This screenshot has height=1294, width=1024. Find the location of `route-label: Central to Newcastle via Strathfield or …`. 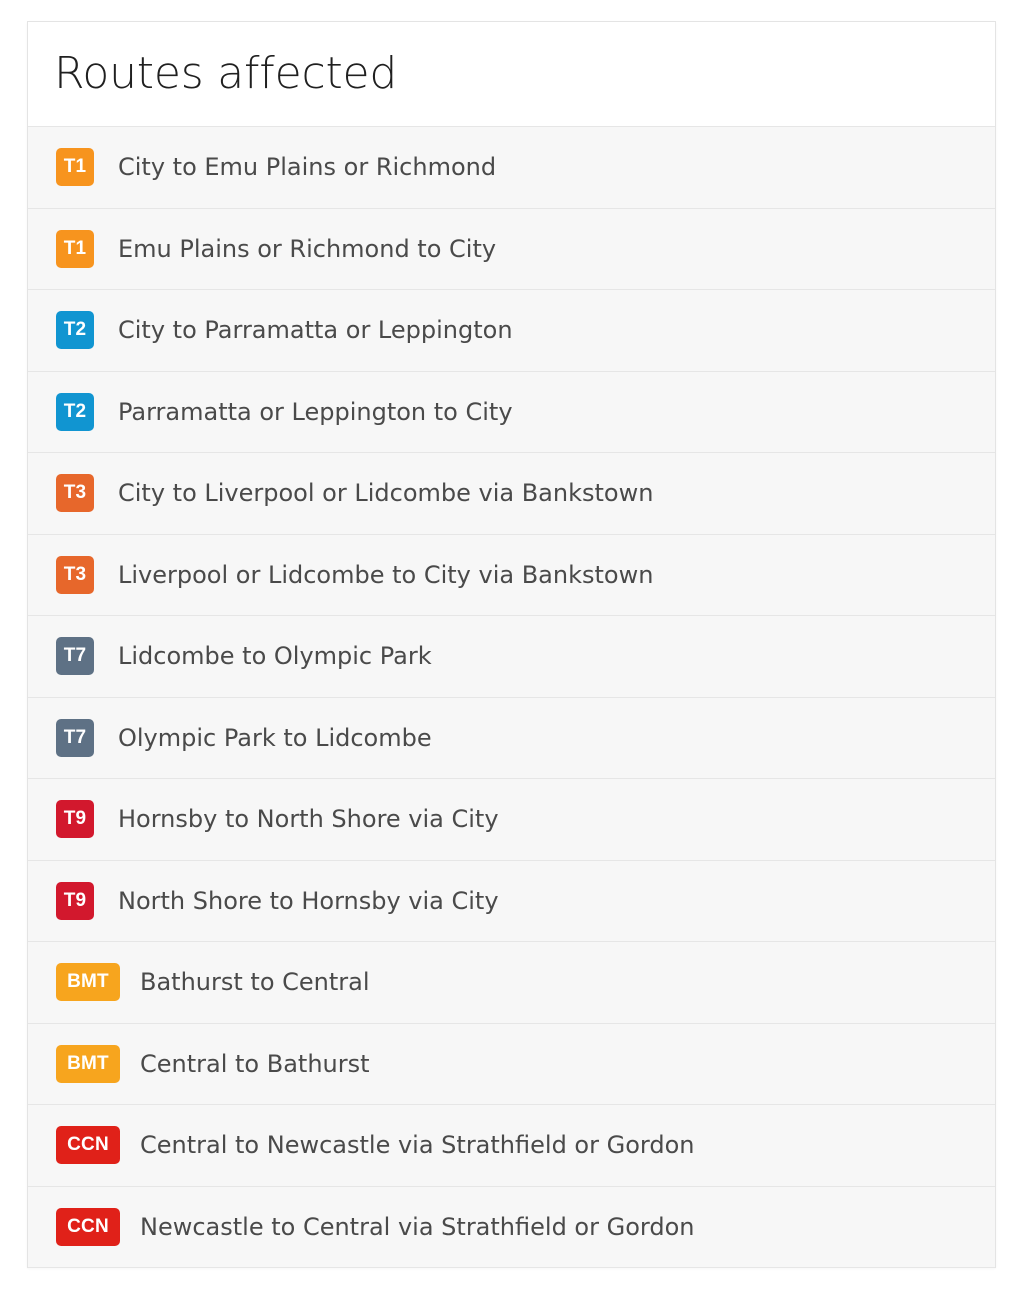

route-label: Central to Newcastle via Strathfield or … is located at coordinates (417, 1145).